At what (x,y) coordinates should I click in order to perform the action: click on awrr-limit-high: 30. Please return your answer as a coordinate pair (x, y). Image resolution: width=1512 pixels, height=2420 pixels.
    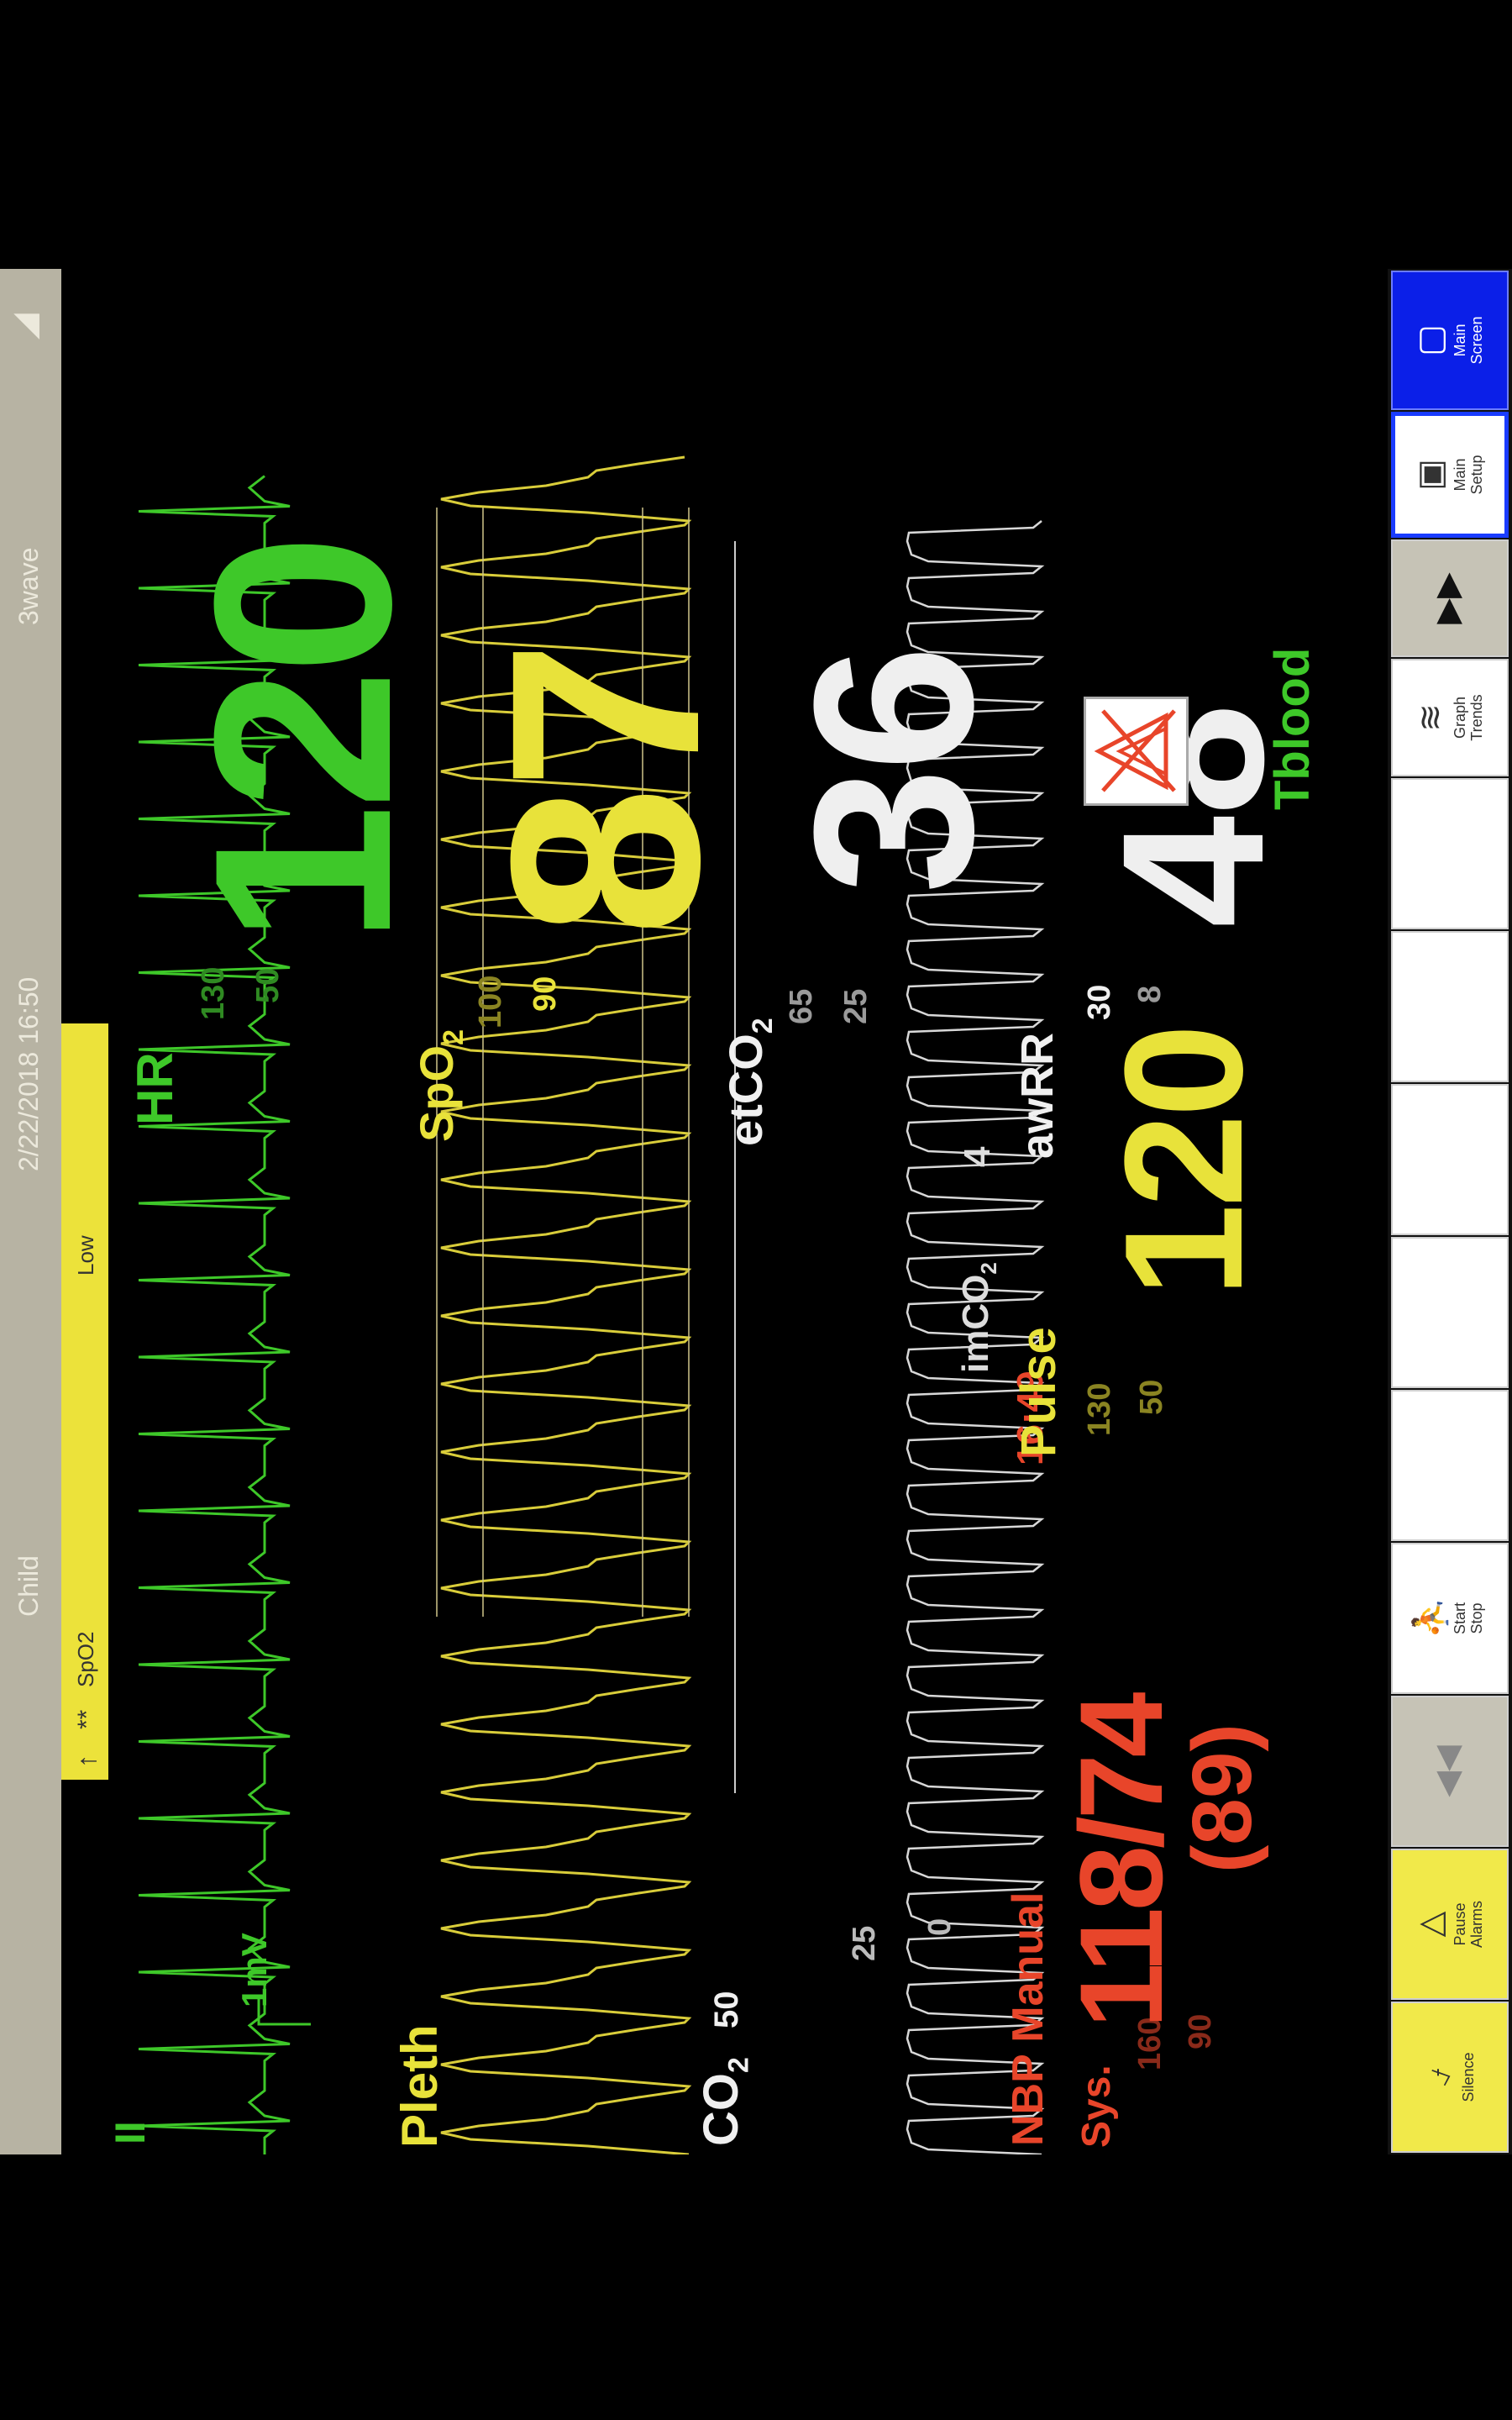
    Looking at the image, I should click on (1099, 1002).